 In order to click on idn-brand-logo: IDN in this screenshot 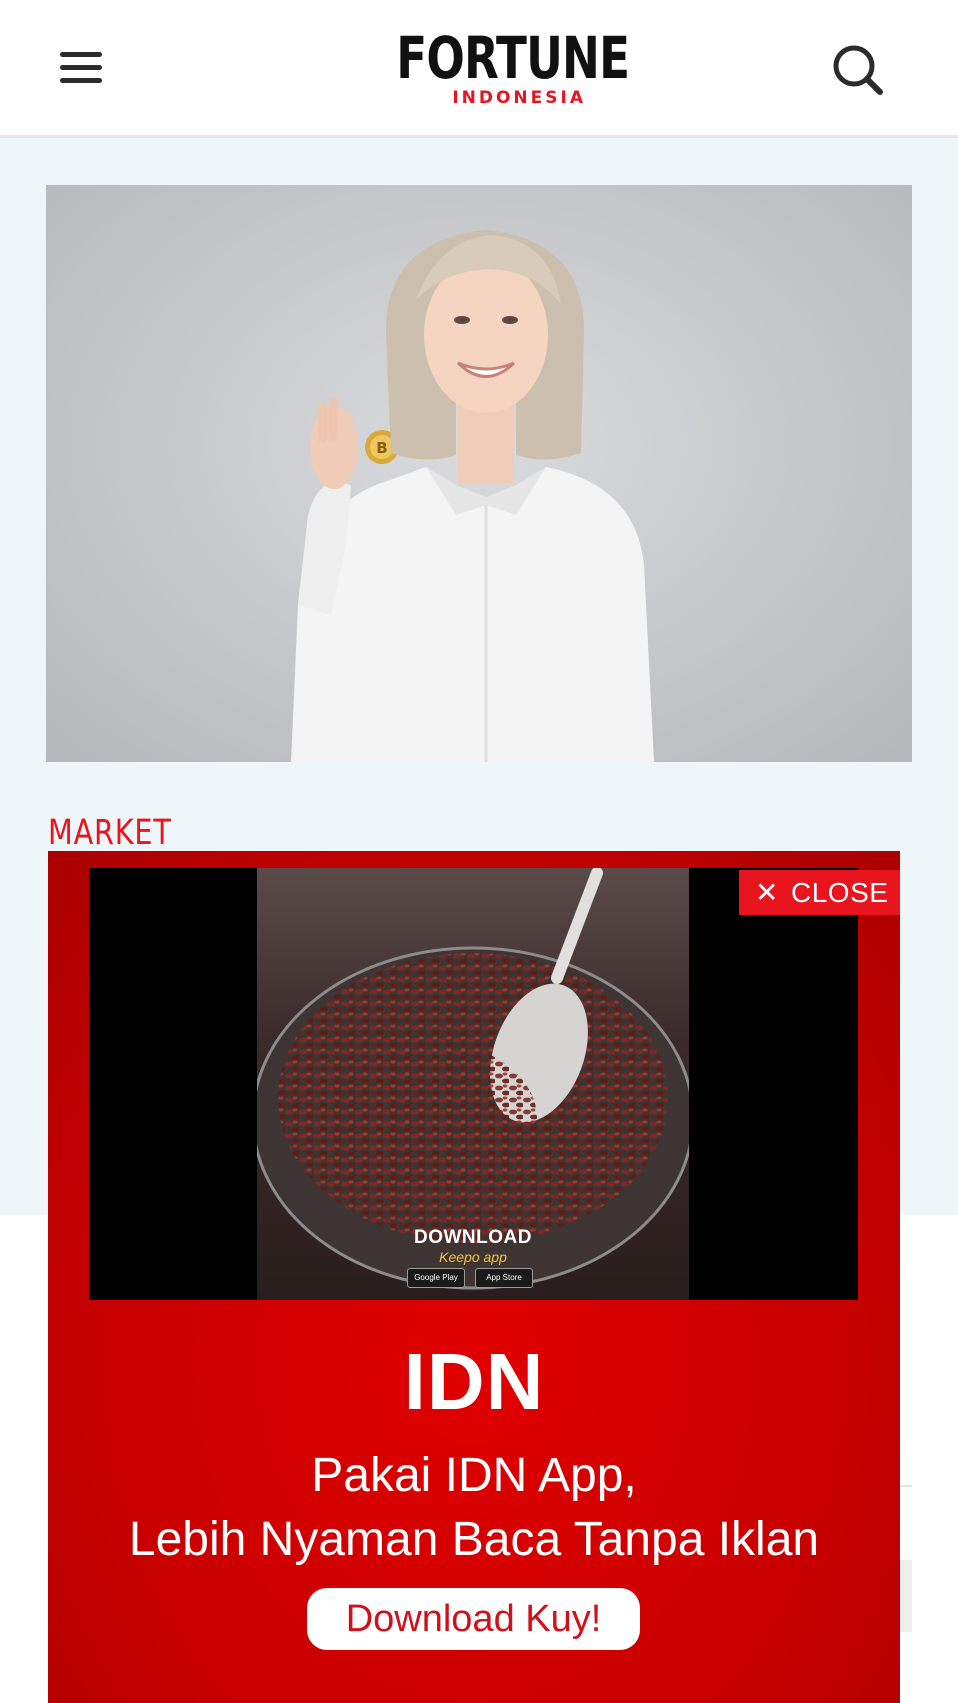, I will do `click(474, 1381)`.